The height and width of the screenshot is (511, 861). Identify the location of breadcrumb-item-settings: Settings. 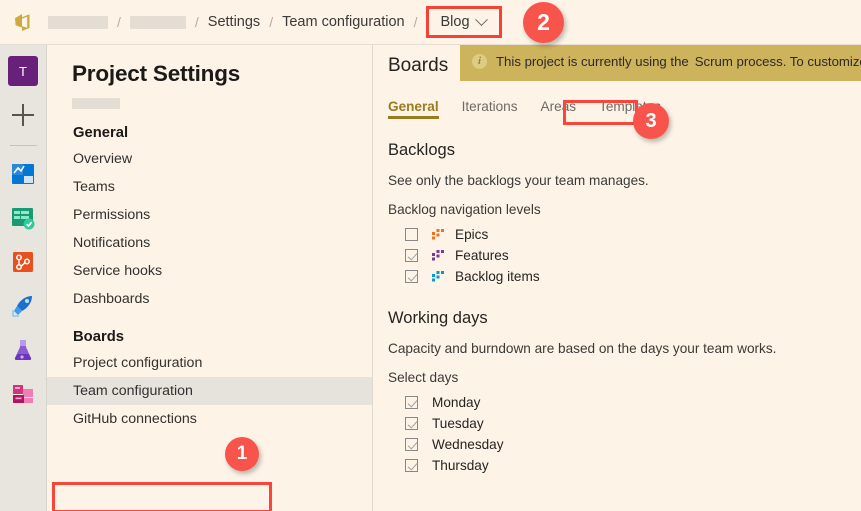
(234, 22).